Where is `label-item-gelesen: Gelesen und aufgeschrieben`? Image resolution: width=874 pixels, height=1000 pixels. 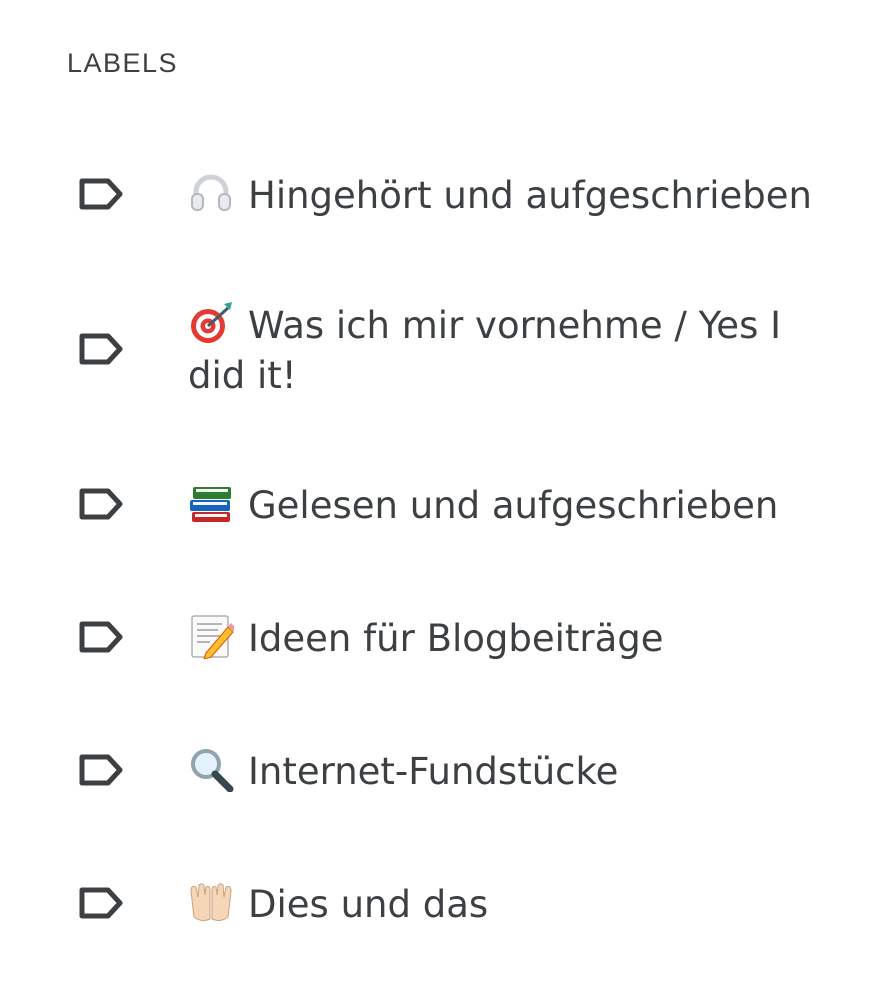
label-item-gelesen: Gelesen und aufgeschrieben is located at coordinates (437, 505).